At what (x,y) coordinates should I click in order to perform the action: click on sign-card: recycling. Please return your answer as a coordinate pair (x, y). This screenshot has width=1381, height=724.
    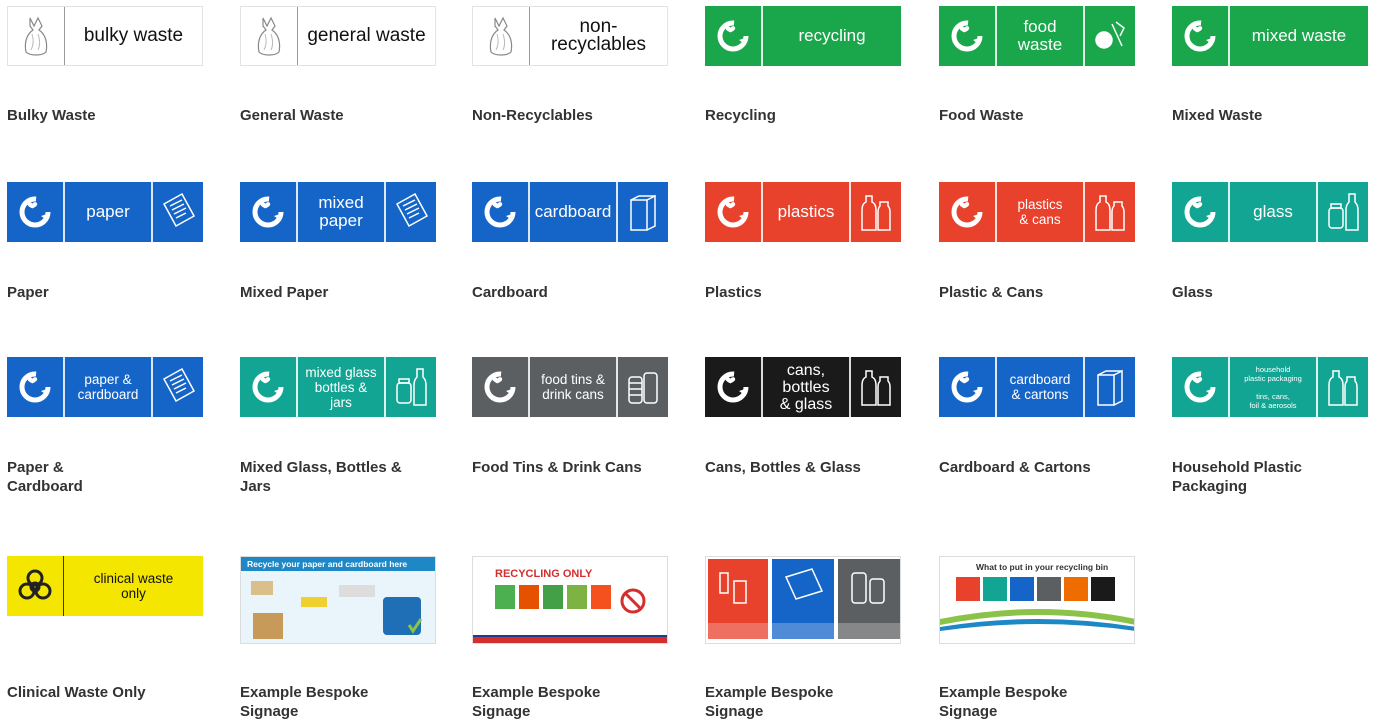
    Looking at the image, I should click on (805, 36).